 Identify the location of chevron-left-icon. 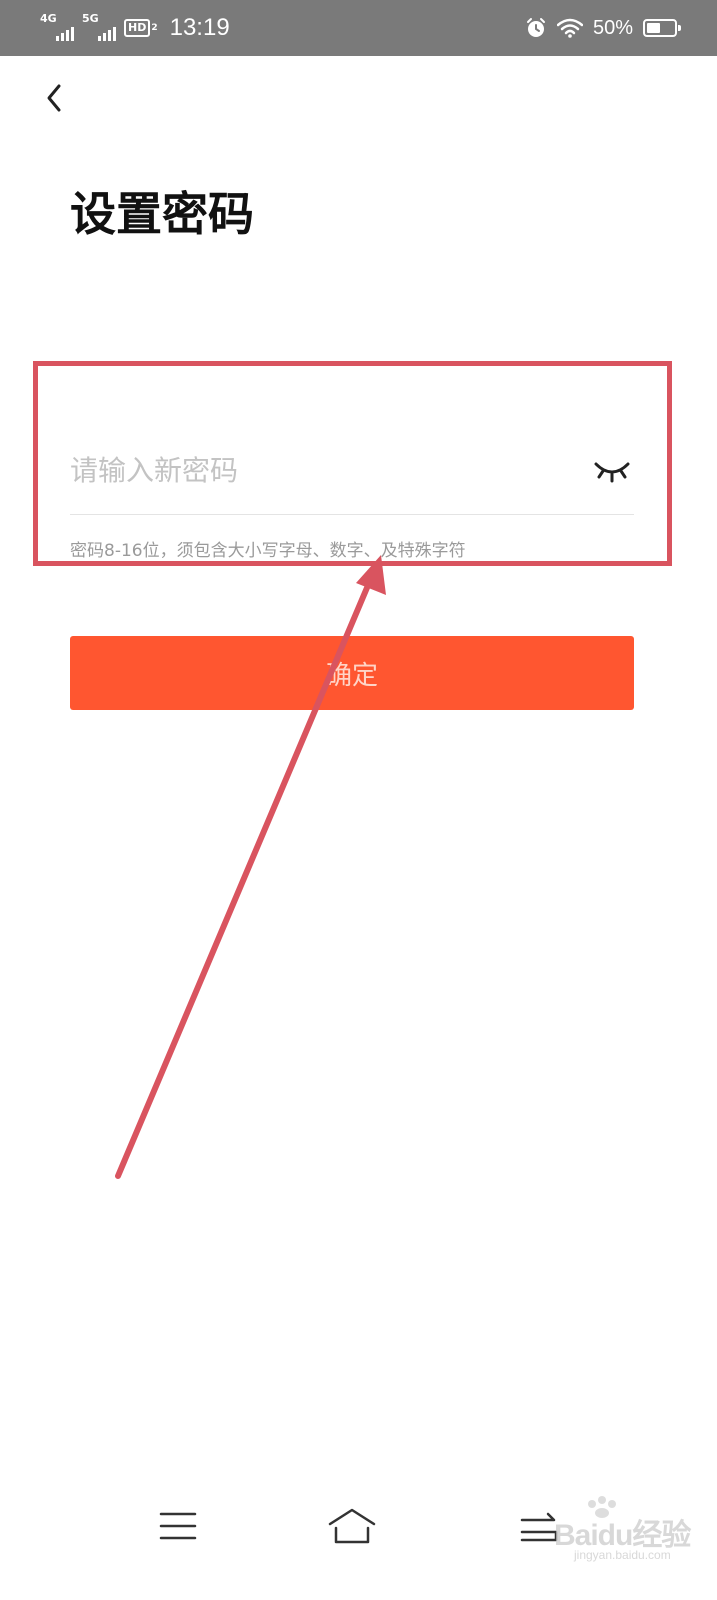
(54, 98).